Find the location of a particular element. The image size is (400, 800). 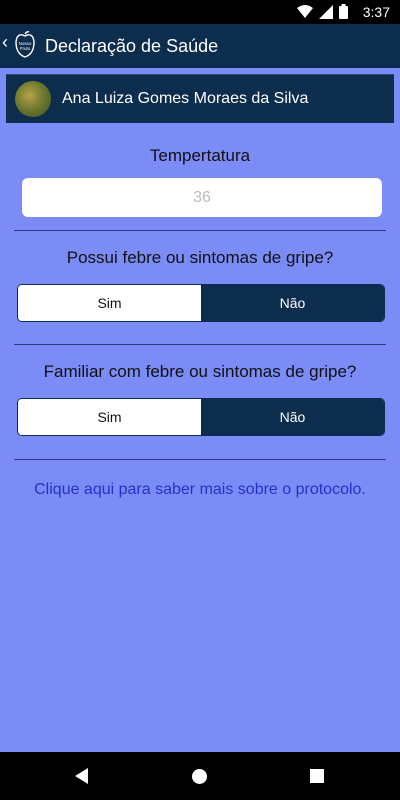

fever-segmented-control: Sim Não is located at coordinates (201, 303).